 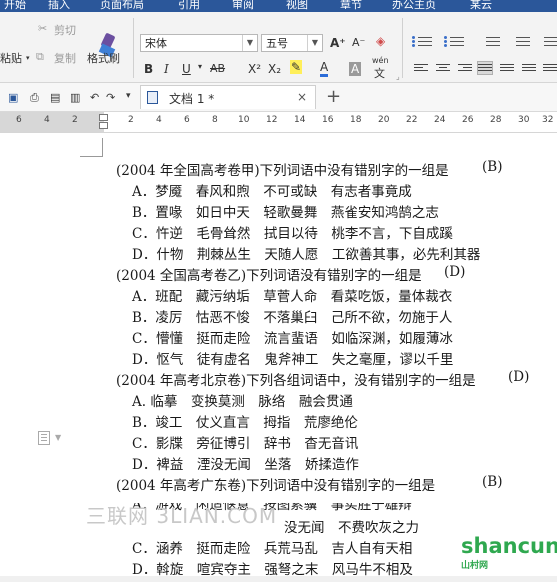 What do you see at coordinates (55, 97) in the screenshot?
I see `print-preview-icon: ▤` at bounding box center [55, 97].